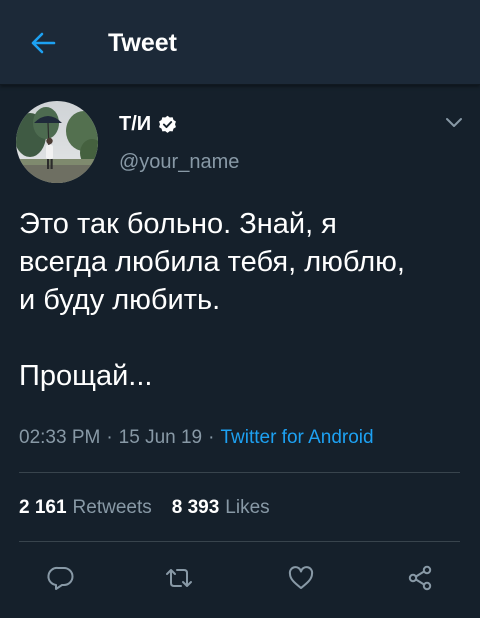 The height and width of the screenshot is (618, 480). I want to click on retweets-label: Retweets, so click(112, 507).